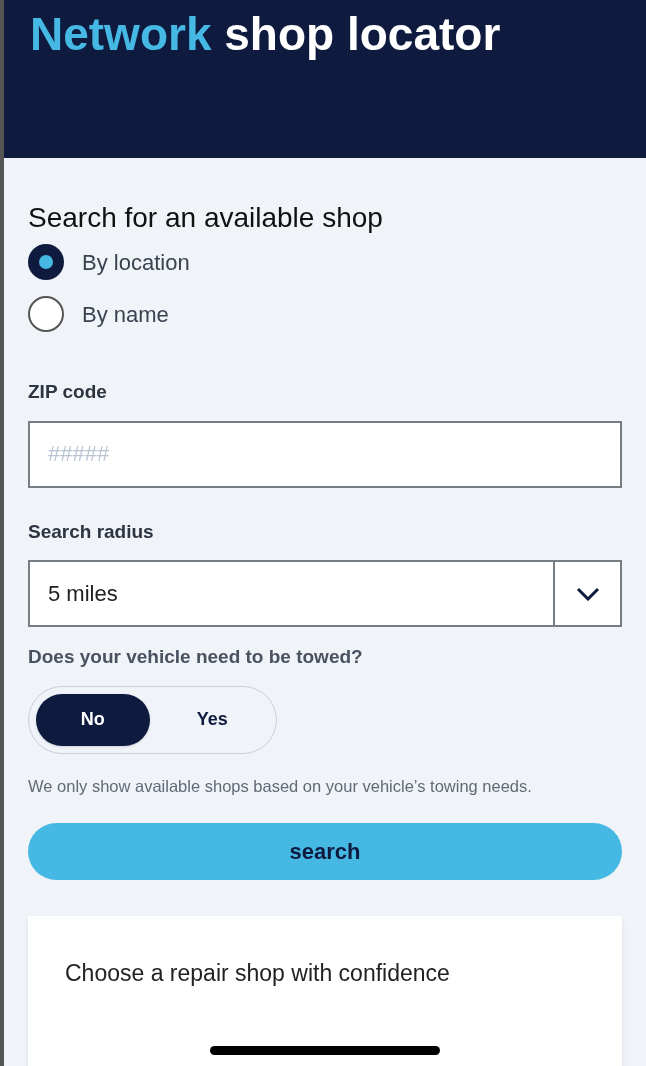 This screenshot has width=646, height=1066. What do you see at coordinates (206, 218) in the screenshot?
I see `form-heading: Search for an available shop` at bounding box center [206, 218].